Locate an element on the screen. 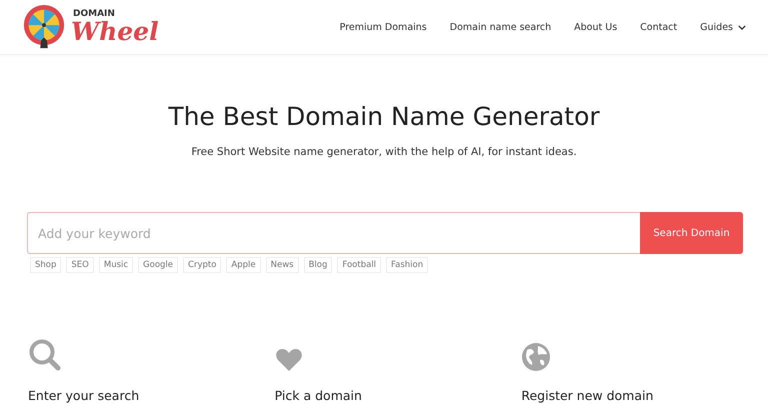 The height and width of the screenshot is (419, 768). keyword-tag: Crypto is located at coordinates (202, 265).